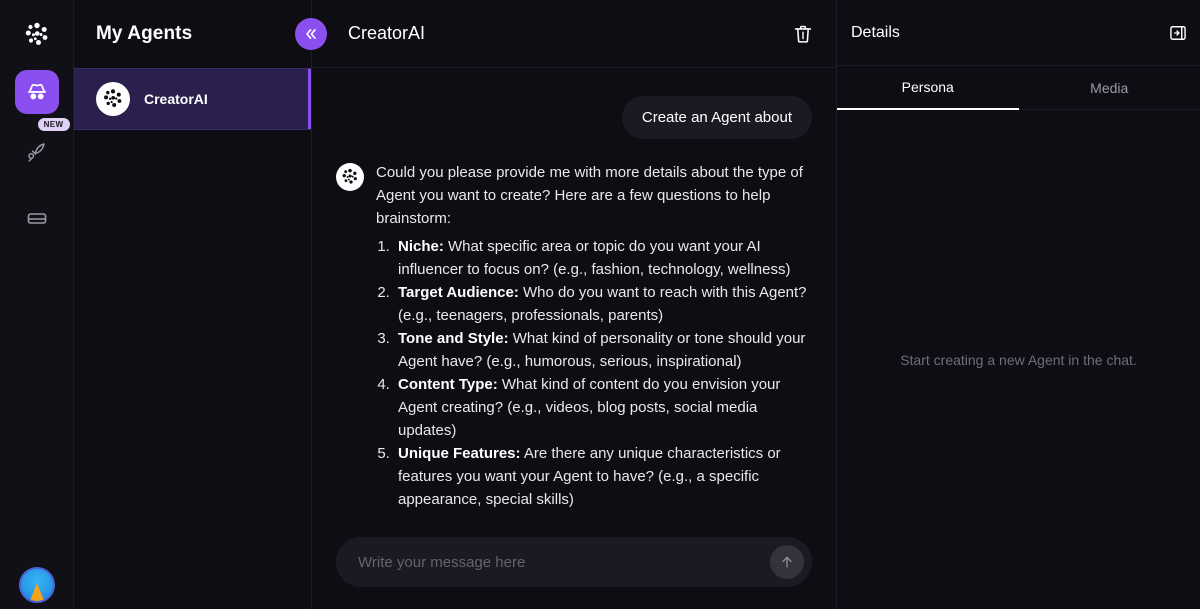 The image size is (1200, 609). Describe the element at coordinates (716, 117) in the screenshot. I see `user-message-bubble: Create an Agent about` at that location.